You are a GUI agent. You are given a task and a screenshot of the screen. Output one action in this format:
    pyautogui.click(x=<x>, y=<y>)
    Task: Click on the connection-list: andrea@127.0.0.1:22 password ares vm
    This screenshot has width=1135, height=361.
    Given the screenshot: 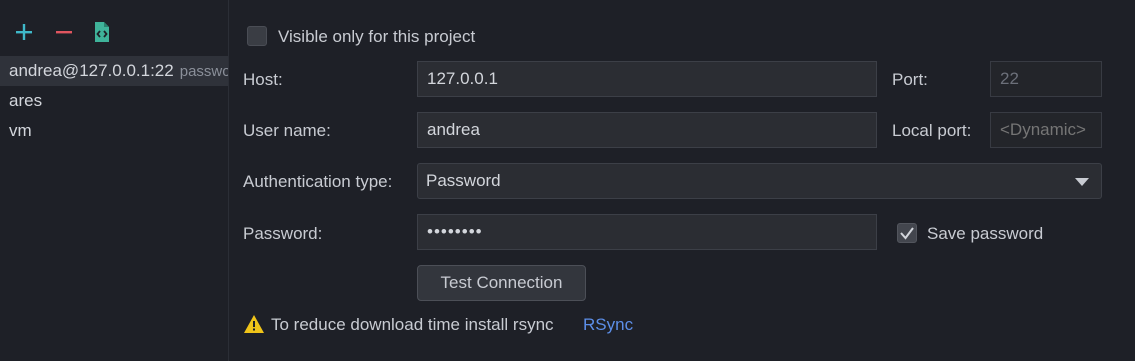 What is the action you would take?
    pyautogui.click(x=114, y=101)
    